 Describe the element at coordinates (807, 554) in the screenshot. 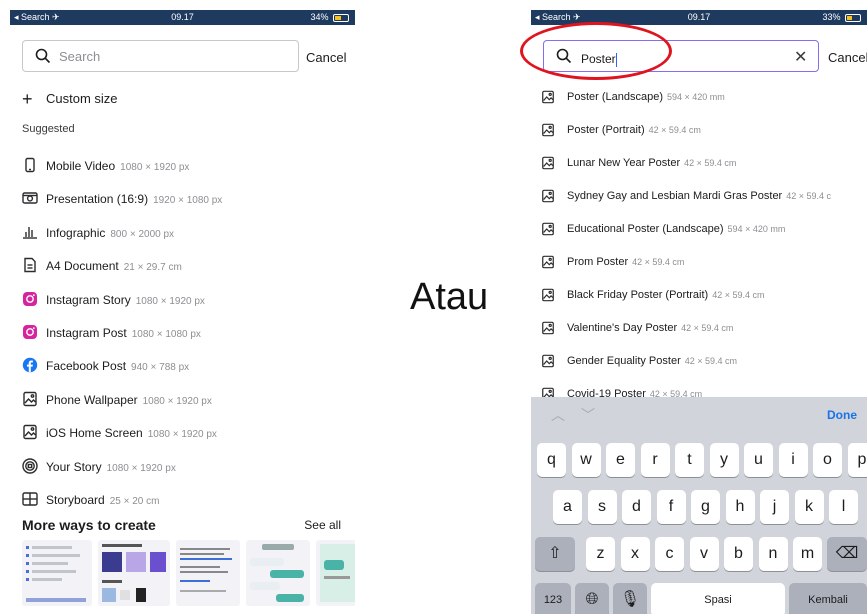

I see `key-m: m` at that location.